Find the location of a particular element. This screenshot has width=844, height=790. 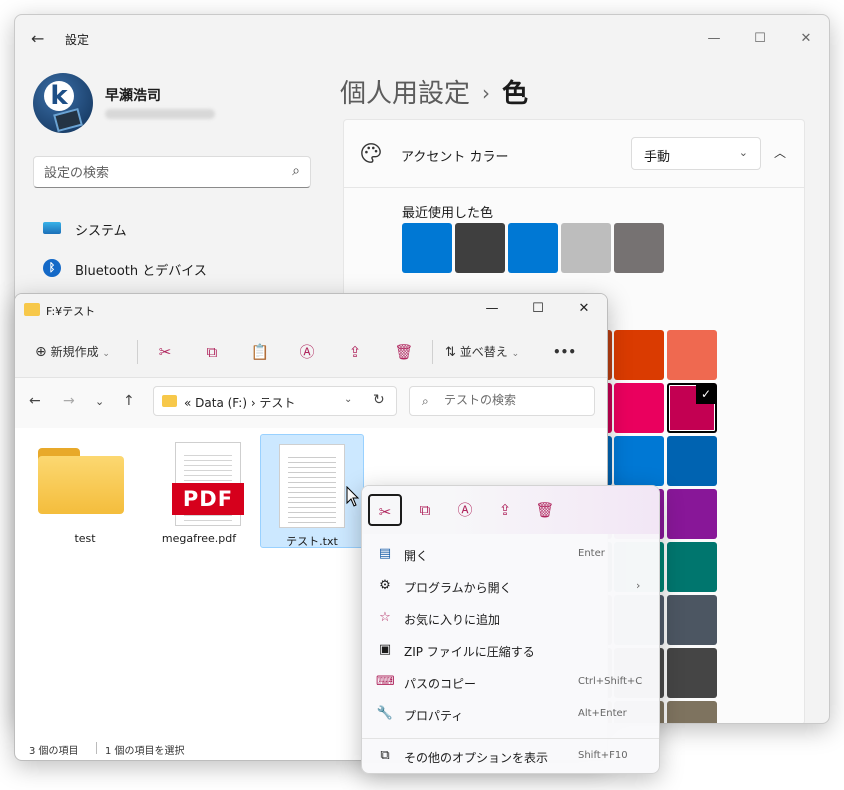

context-menu-item-label: その他のオプションを表示 is located at coordinates (476, 758).